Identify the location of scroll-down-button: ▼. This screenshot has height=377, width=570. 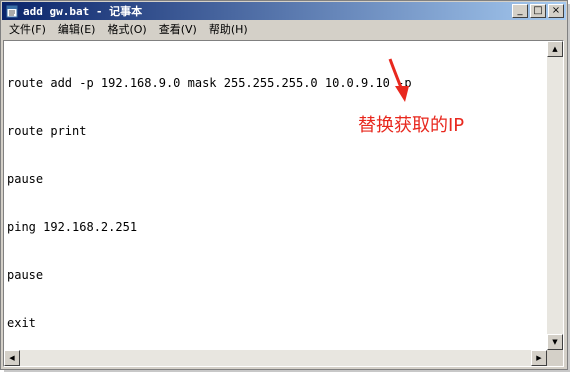
(555, 342).